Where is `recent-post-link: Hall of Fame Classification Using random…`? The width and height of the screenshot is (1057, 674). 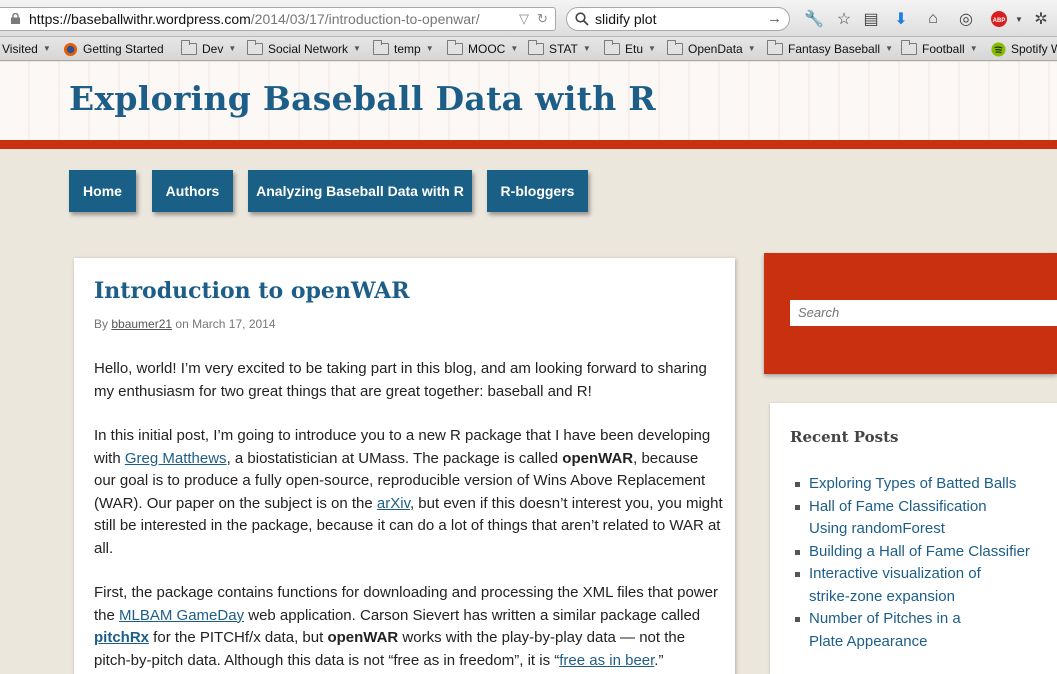
recent-post-link: Hall of Fame Classification Using random… is located at coordinates (895, 518).